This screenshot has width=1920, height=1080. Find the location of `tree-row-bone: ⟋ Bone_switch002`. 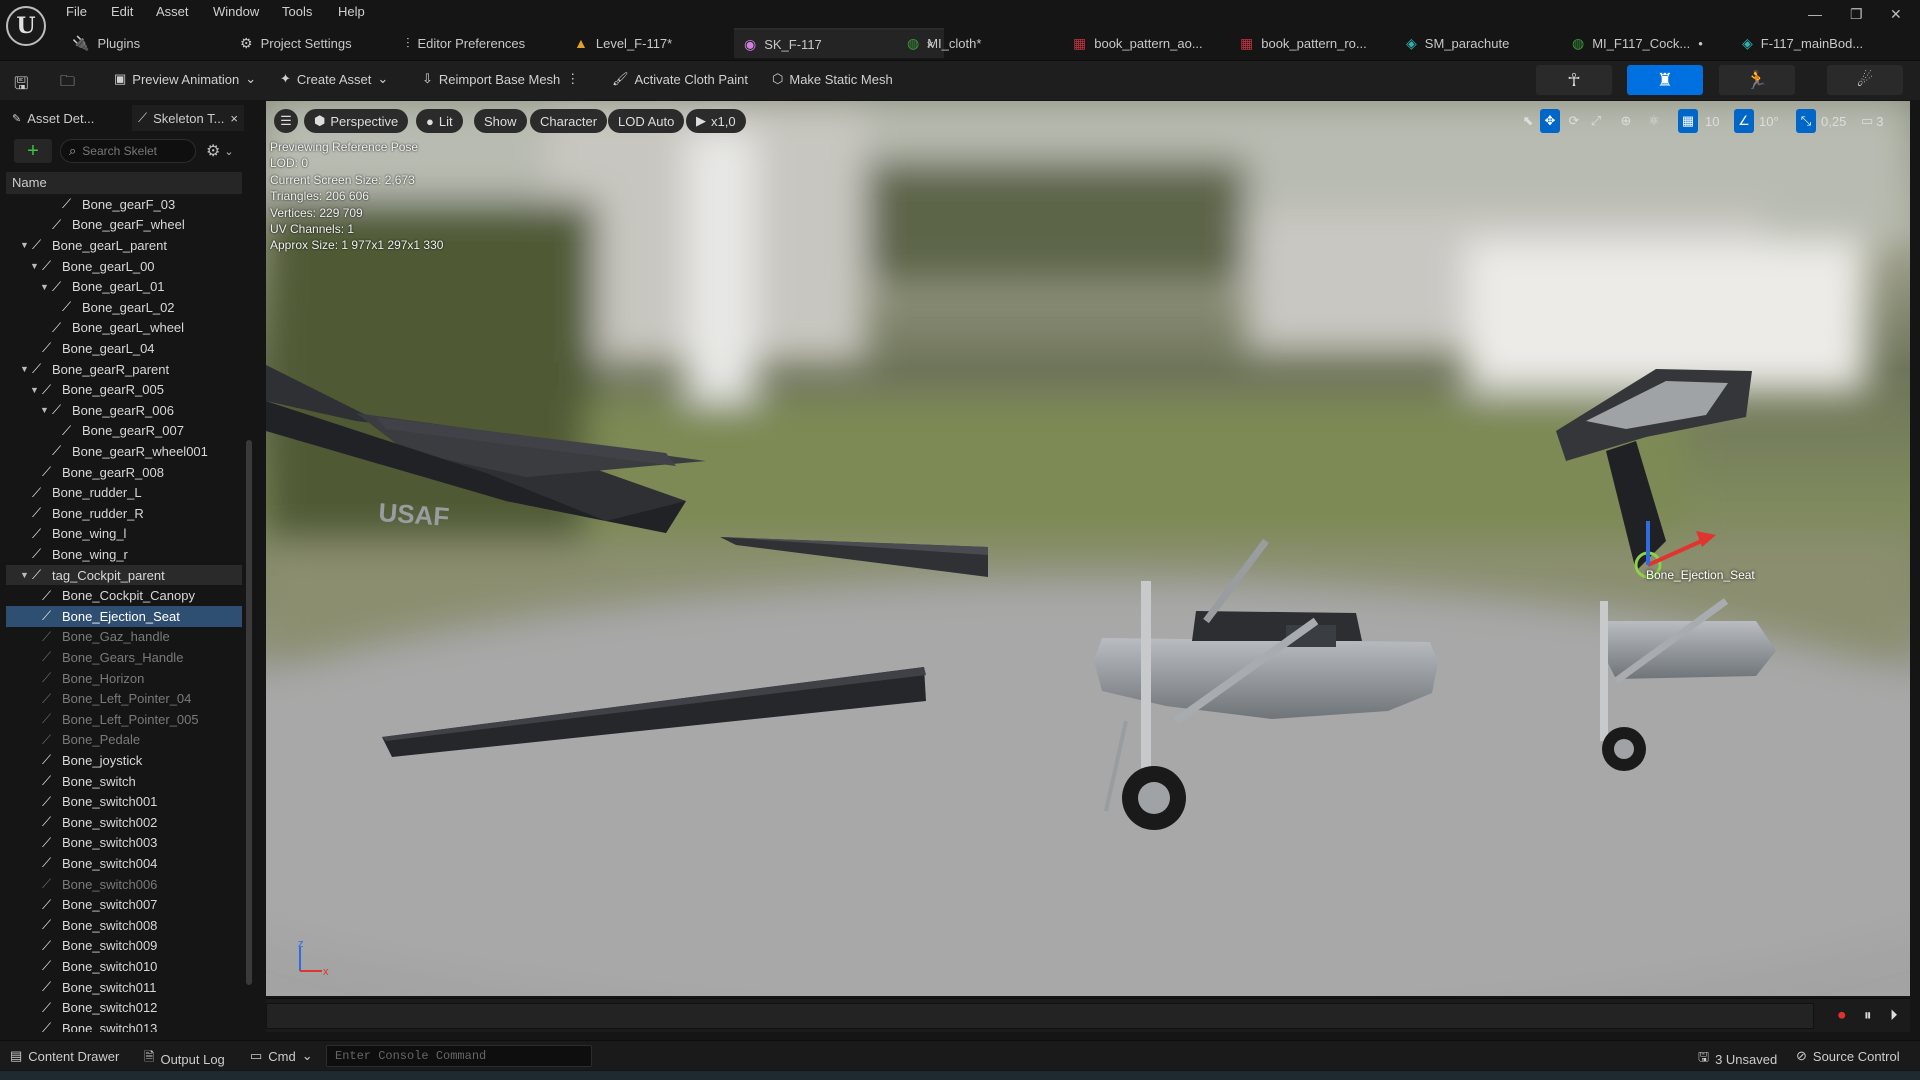

tree-row-bone: ⟋ Bone_switch002 is located at coordinates (124, 822).